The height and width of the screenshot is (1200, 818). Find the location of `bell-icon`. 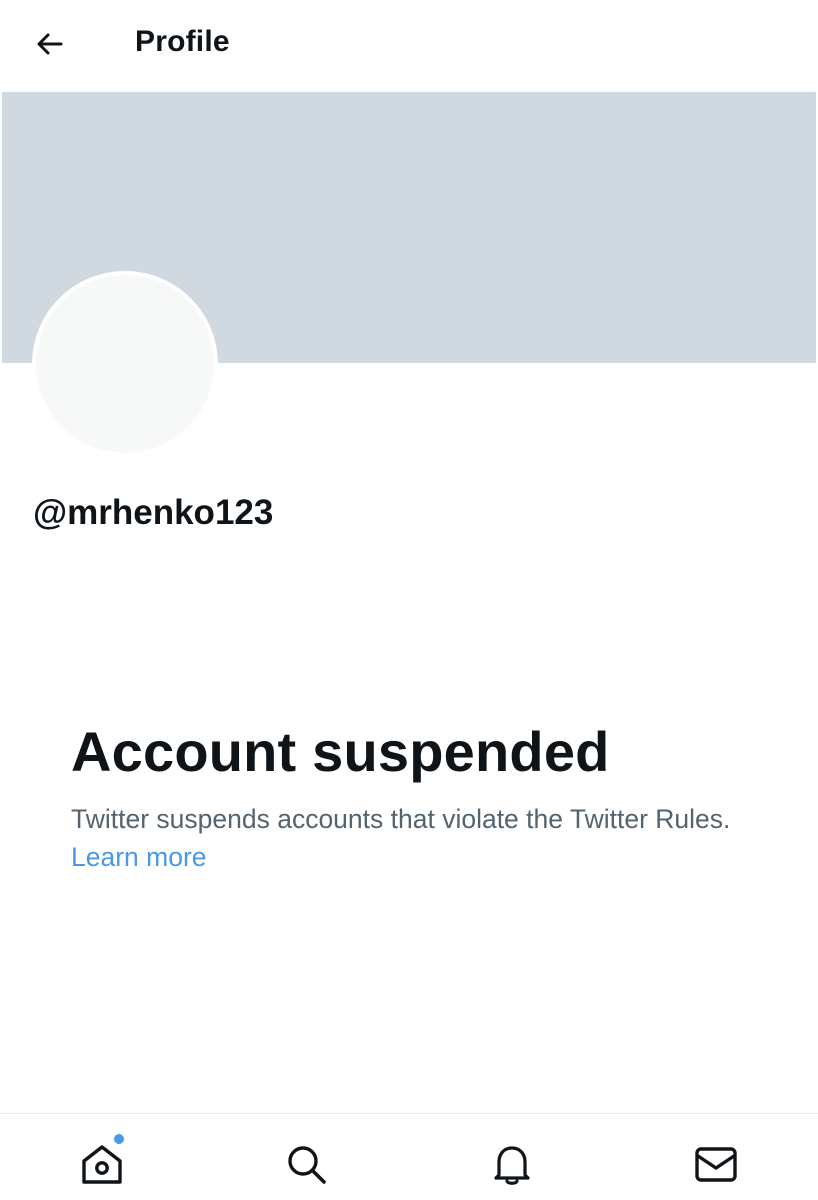

bell-icon is located at coordinates (512, 1165).